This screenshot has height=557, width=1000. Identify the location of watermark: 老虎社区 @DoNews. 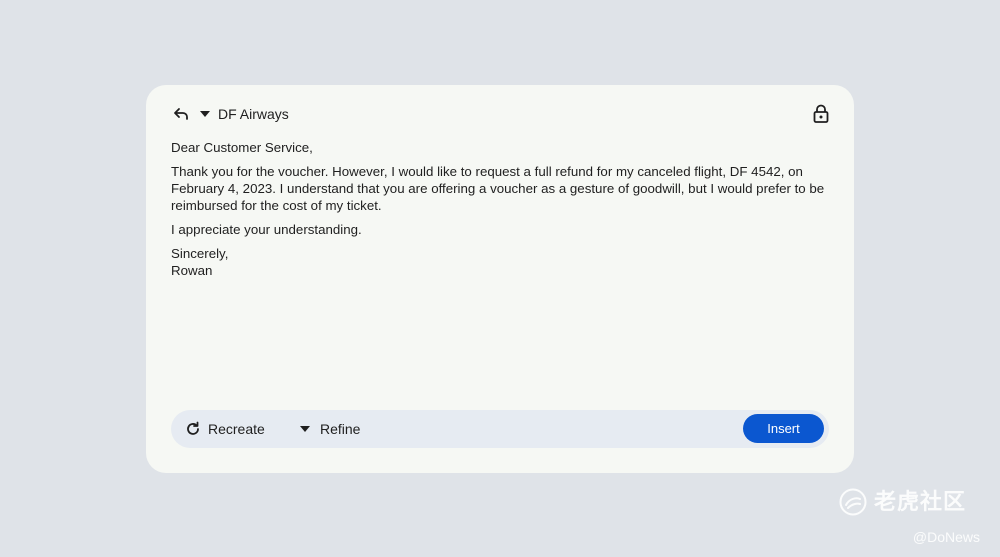
(905, 517).